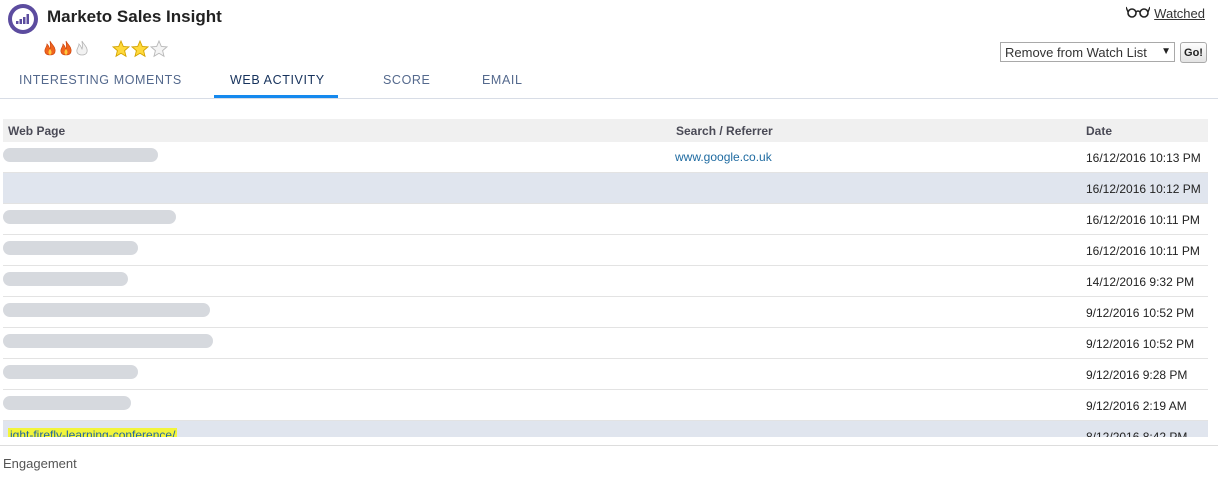 The image size is (1222, 479). What do you see at coordinates (276, 96) in the screenshot?
I see `active-tab-indicator` at bounding box center [276, 96].